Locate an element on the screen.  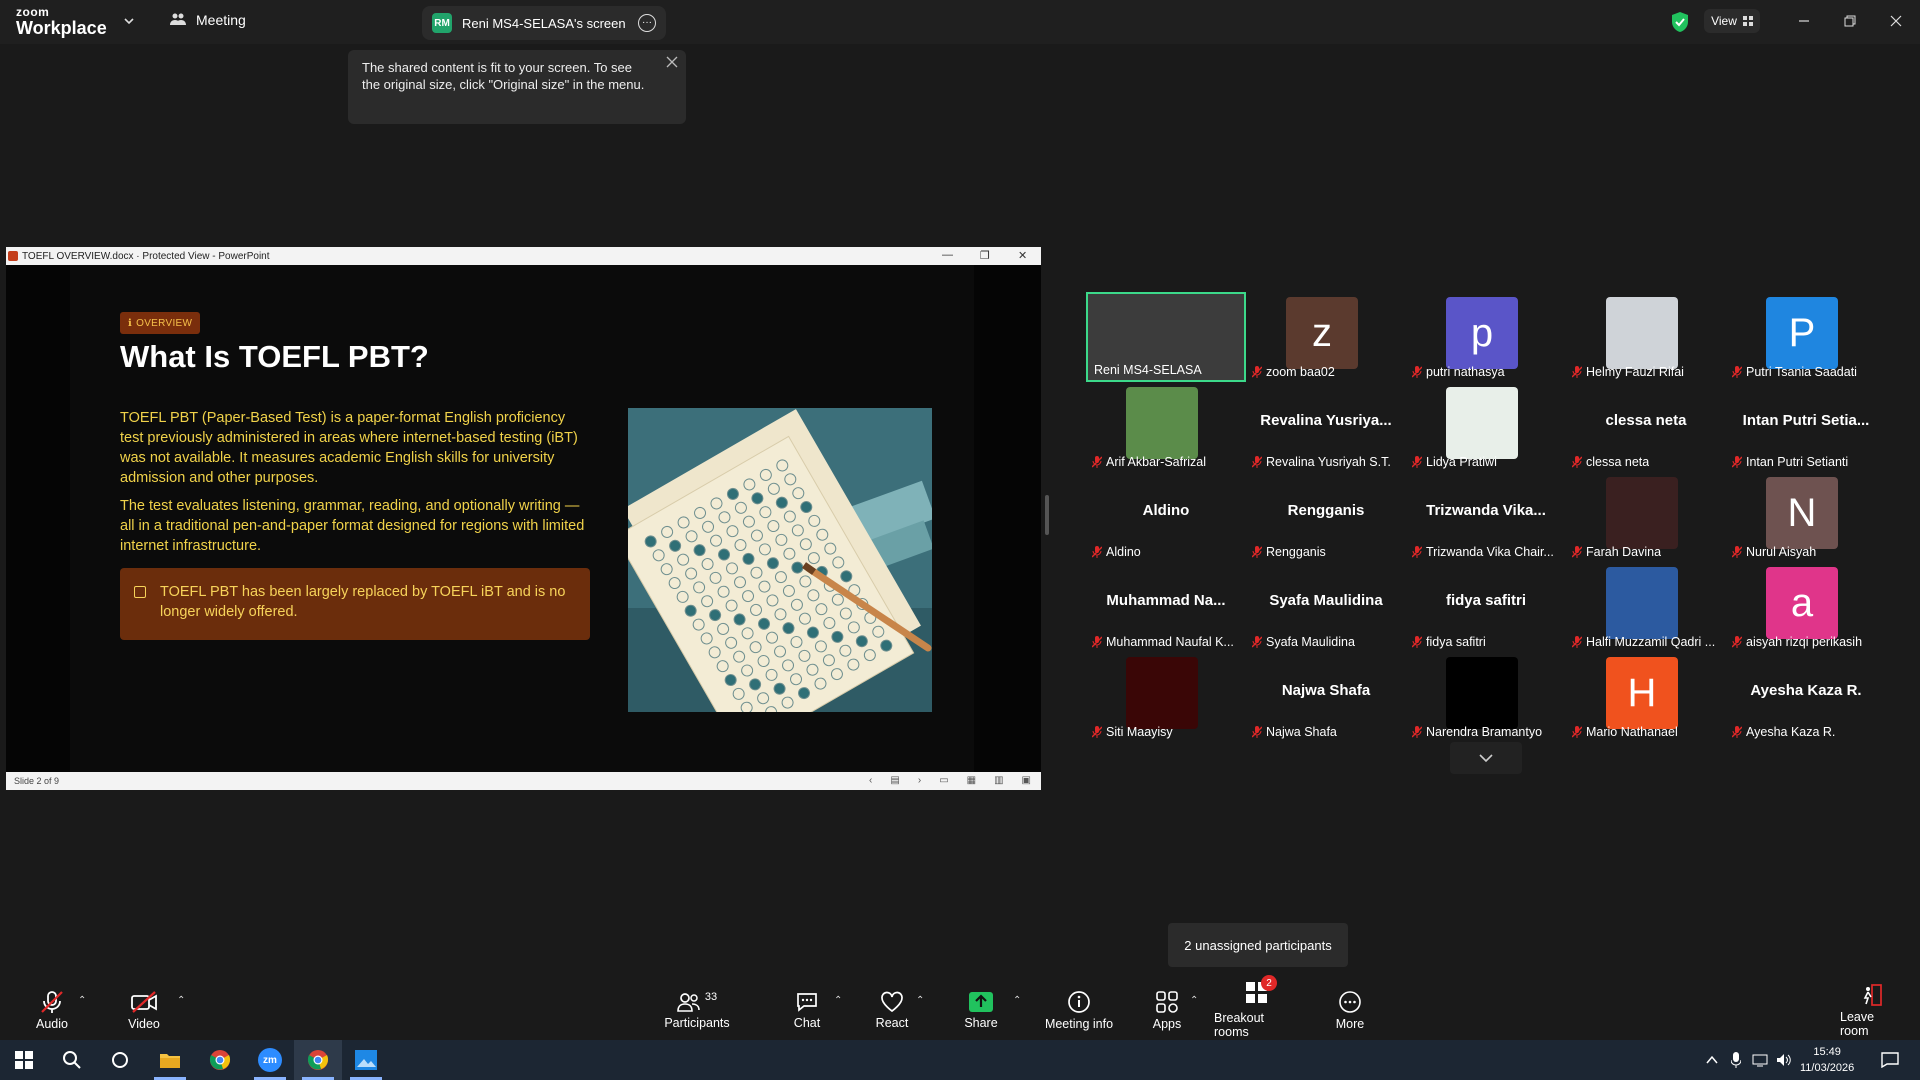
microphone-icon is located at coordinates (1736, 1060).